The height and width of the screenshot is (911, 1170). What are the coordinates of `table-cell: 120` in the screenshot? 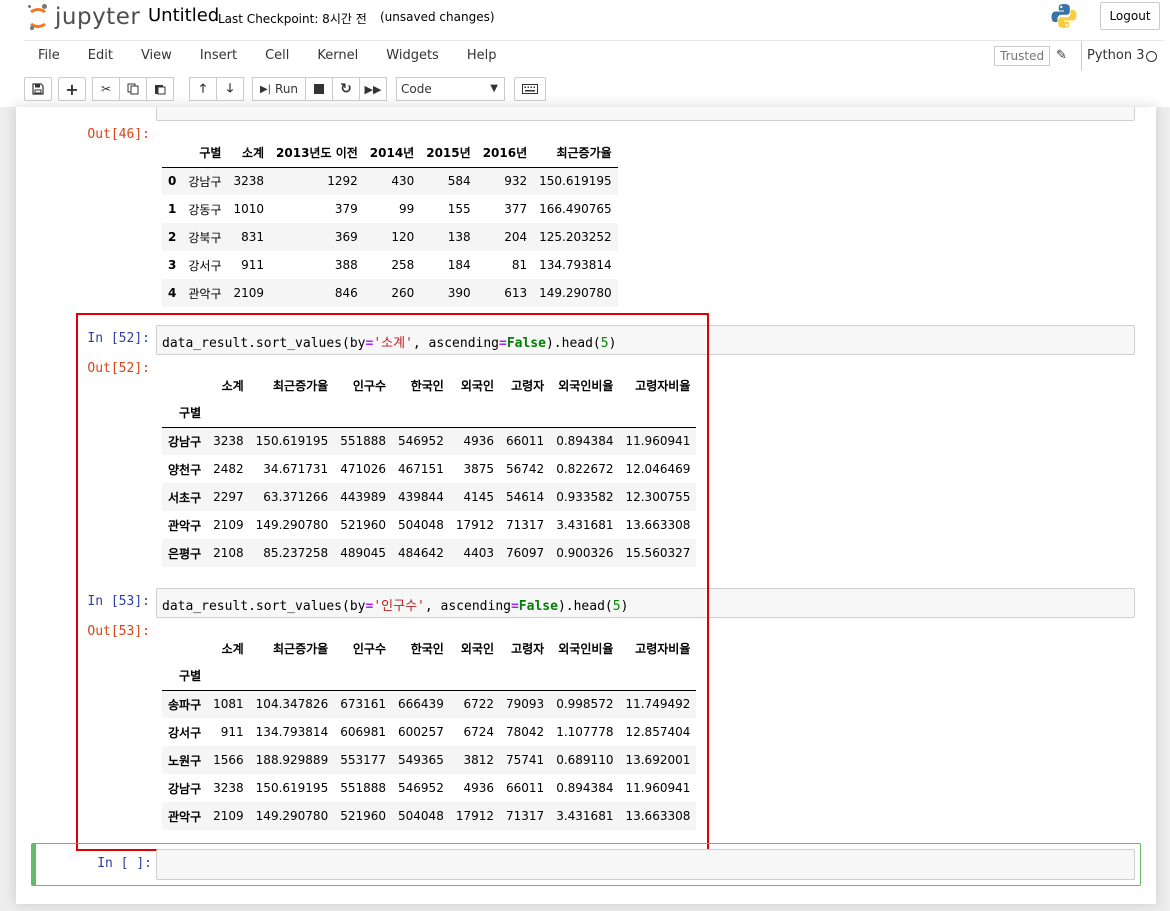 It's located at (403, 237).